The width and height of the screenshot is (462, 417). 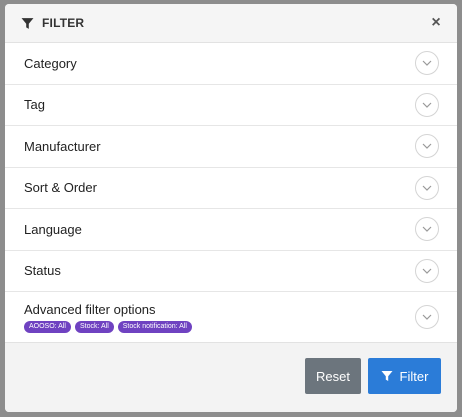 I want to click on filter-chip-aooso: AOOSO: All, so click(x=47, y=326).